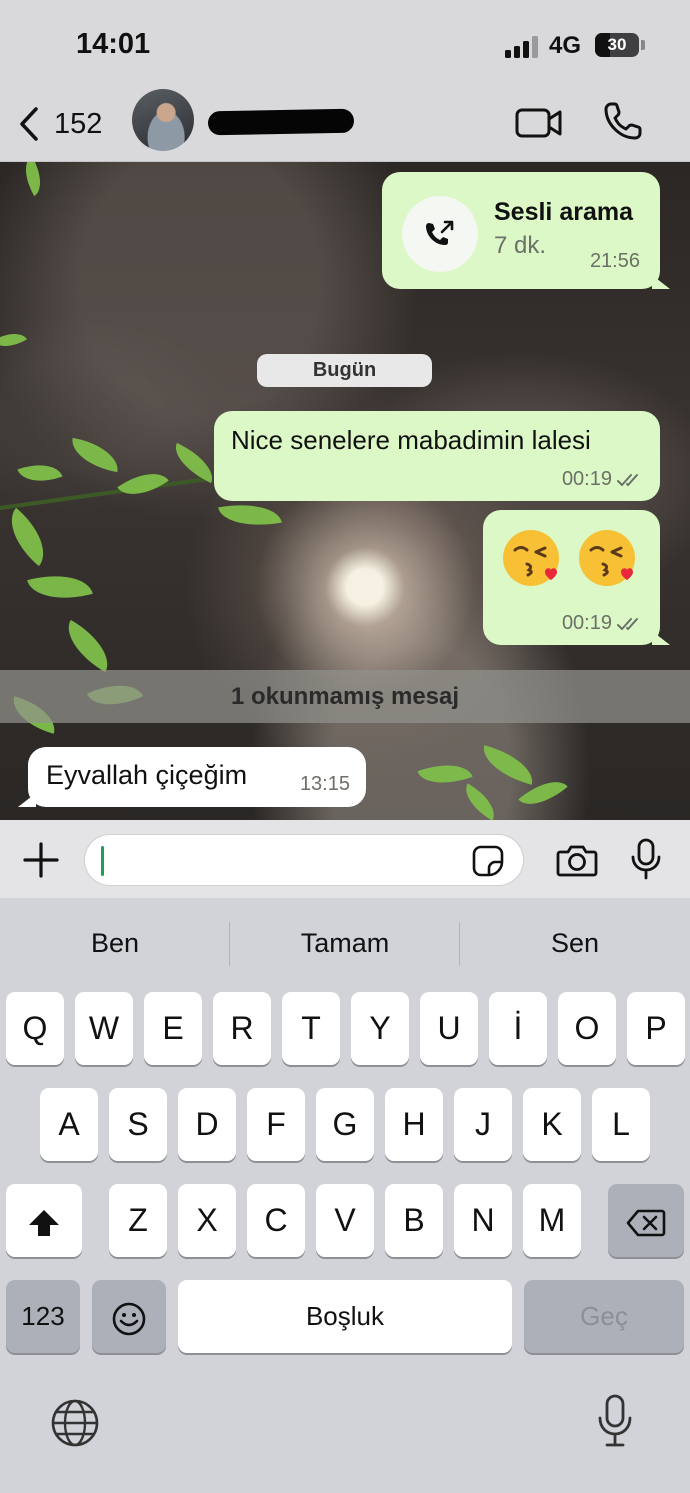 This screenshot has height=1493, width=690. I want to click on date-divider: Bugün, so click(344, 370).